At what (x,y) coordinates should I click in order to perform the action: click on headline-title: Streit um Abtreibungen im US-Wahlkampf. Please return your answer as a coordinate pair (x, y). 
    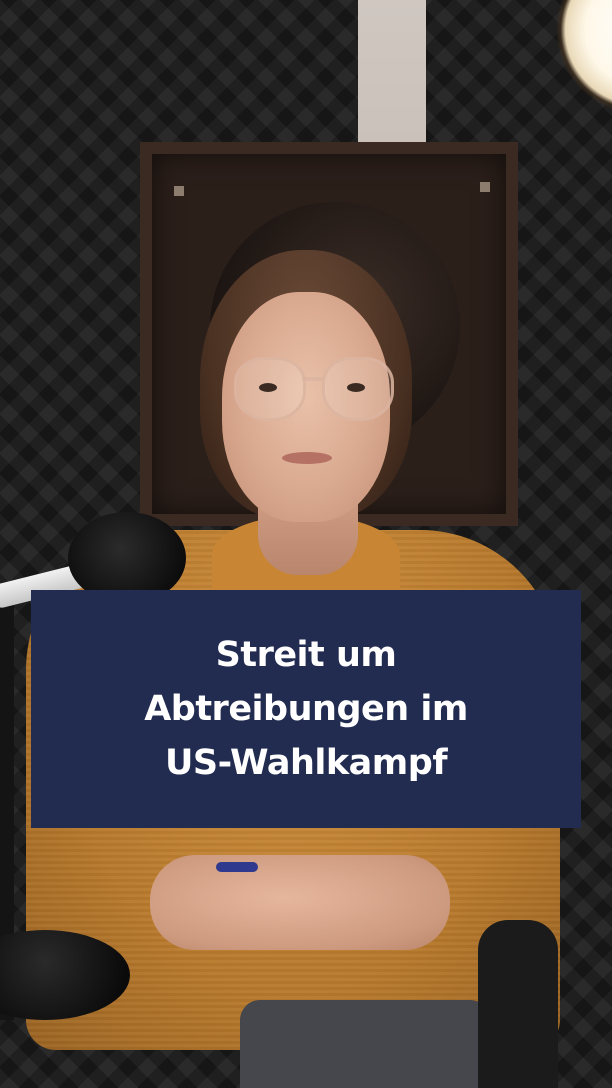
    Looking at the image, I should click on (306, 709).